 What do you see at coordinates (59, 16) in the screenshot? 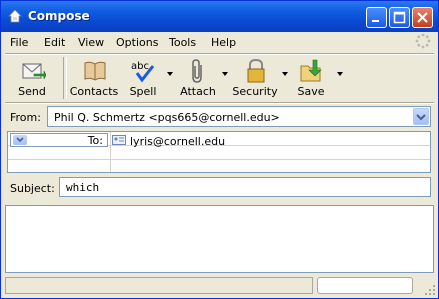
I see `window-title: Compose` at bounding box center [59, 16].